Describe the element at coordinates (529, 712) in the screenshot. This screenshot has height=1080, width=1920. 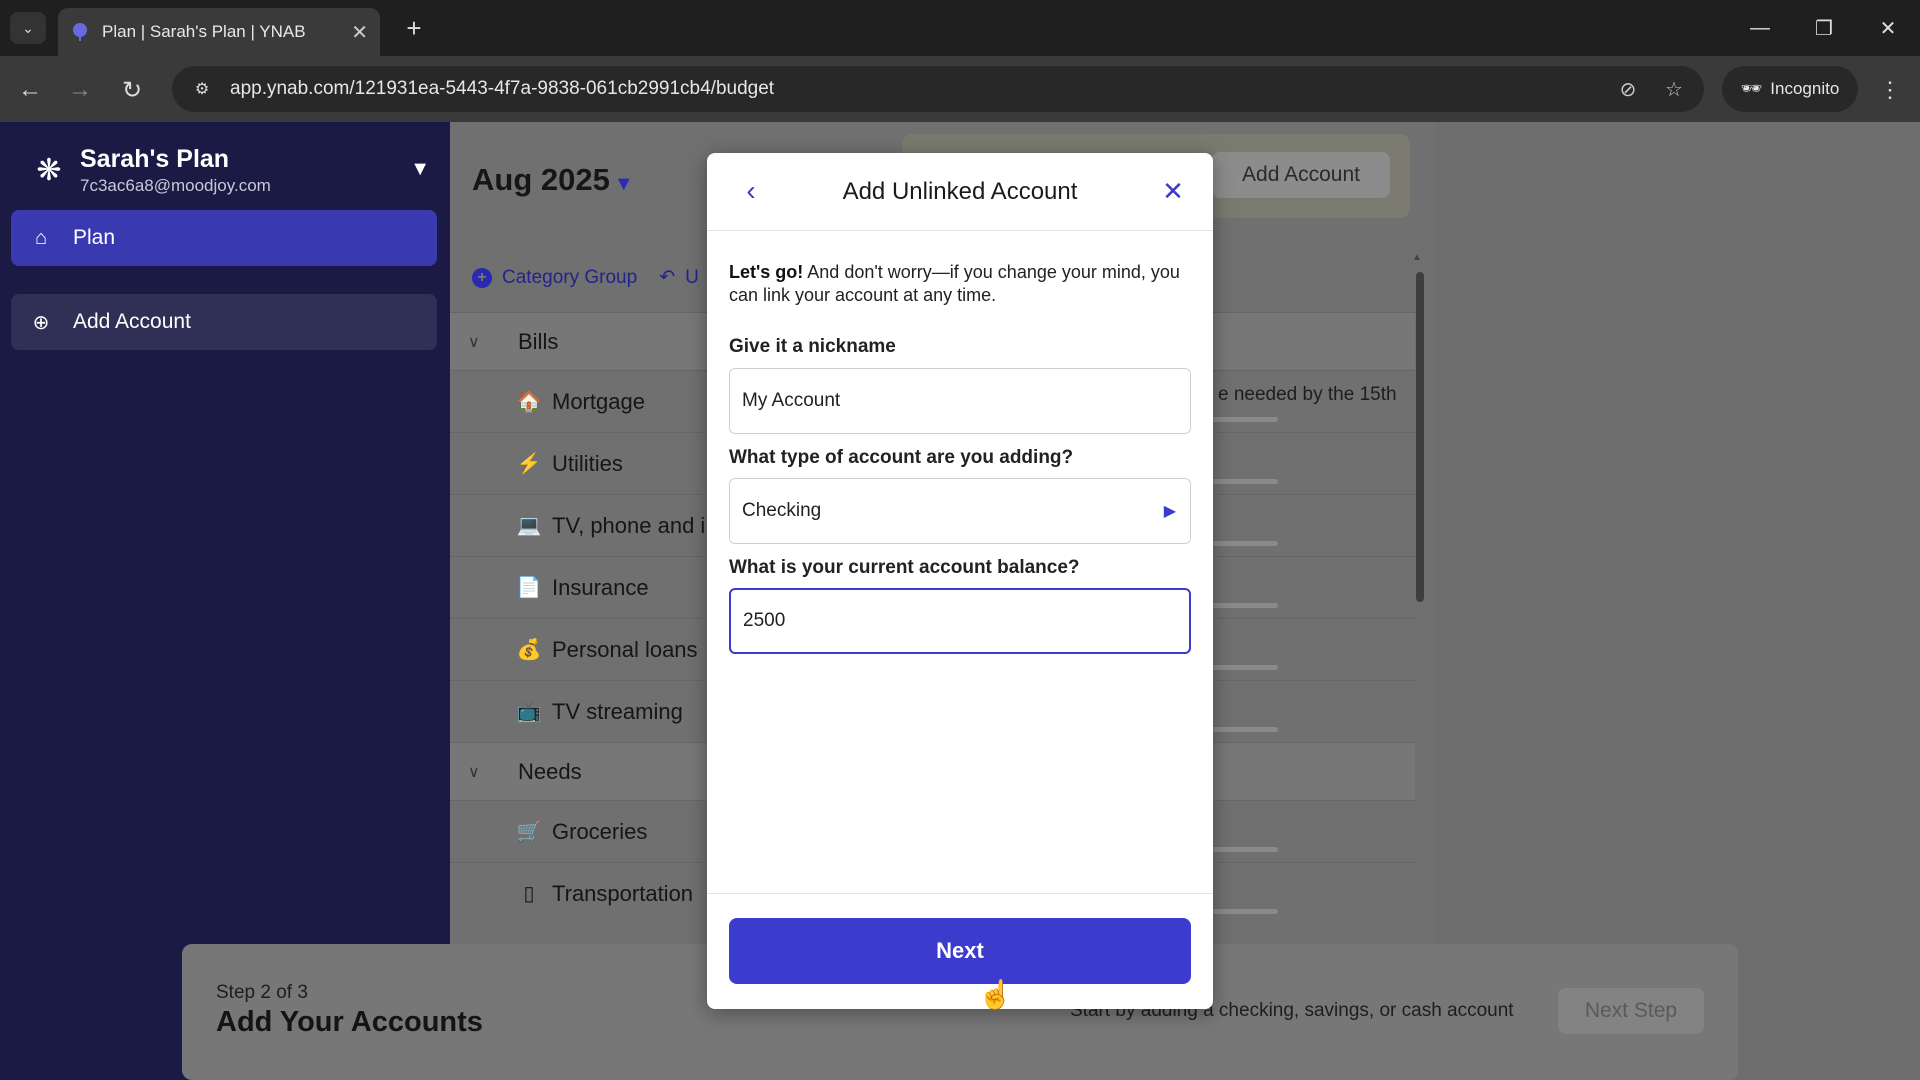
I see `tv-icon: 📺` at that location.